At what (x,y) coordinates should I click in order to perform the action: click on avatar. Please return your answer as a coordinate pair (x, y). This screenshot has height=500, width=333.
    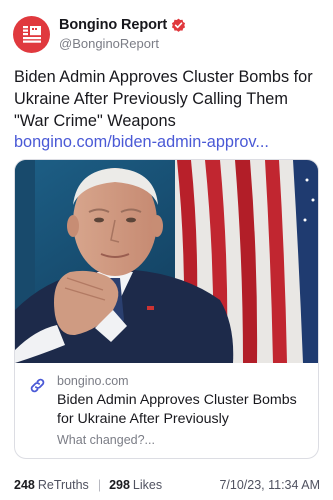
    Looking at the image, I should click on (31, 34).